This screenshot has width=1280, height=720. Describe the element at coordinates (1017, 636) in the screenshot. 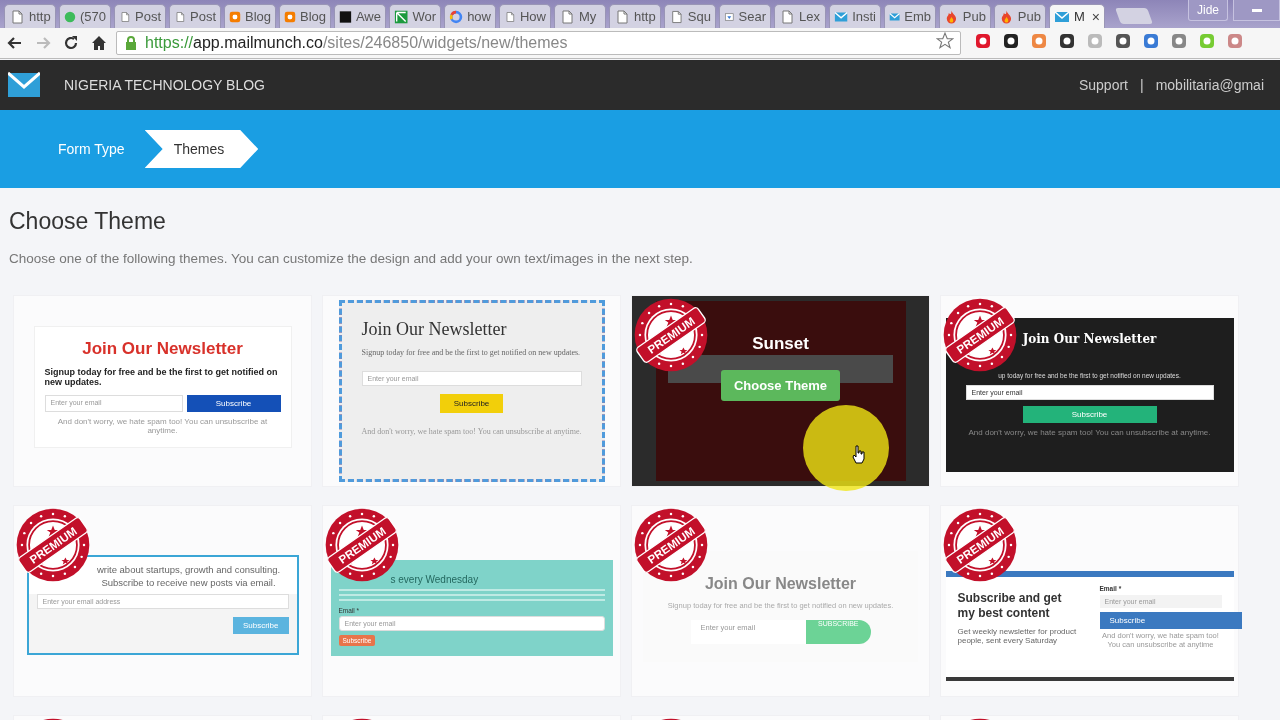

I see `preview-text: Get weekly newsletter for product people, sent every Saturday` at that location.